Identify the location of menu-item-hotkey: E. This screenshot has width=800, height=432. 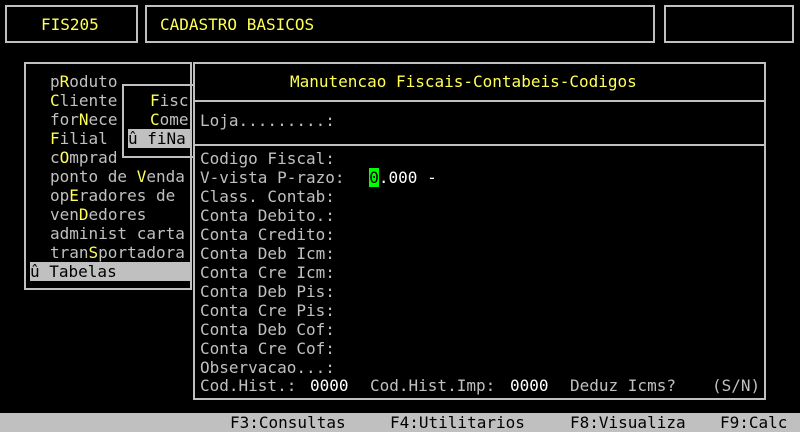
(74, 195).